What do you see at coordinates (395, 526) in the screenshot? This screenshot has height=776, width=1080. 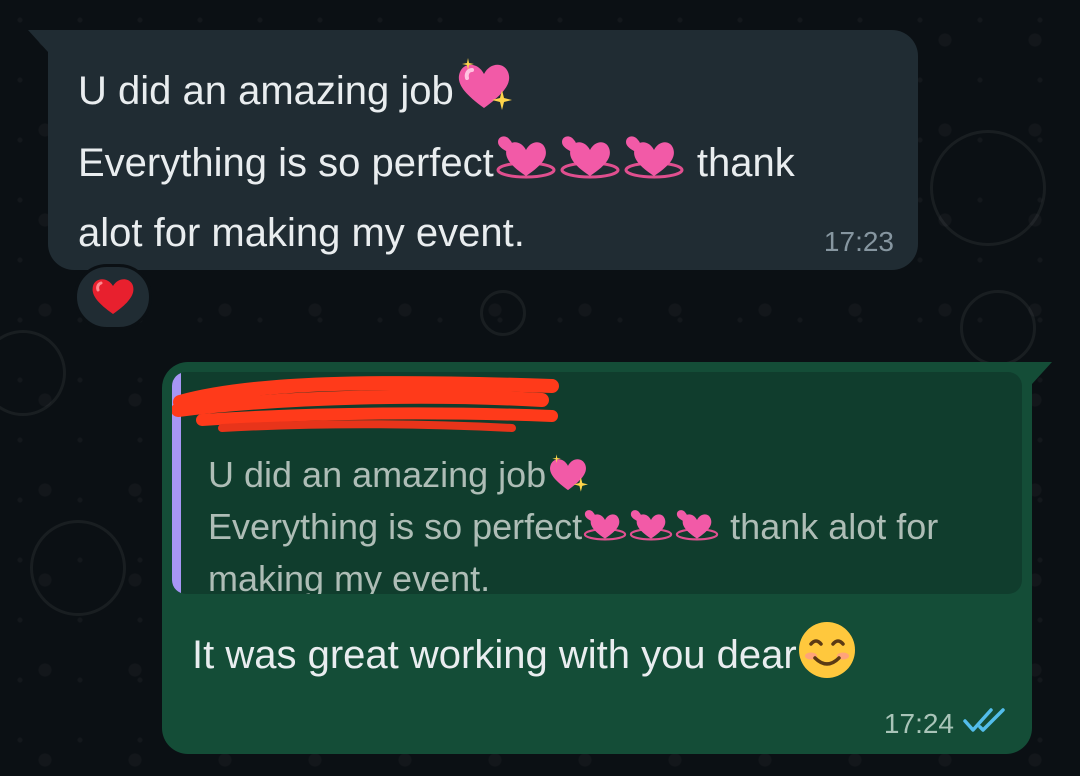 I see `quote-line-2: Everything is so perfect` at bounding box center [395, 526].